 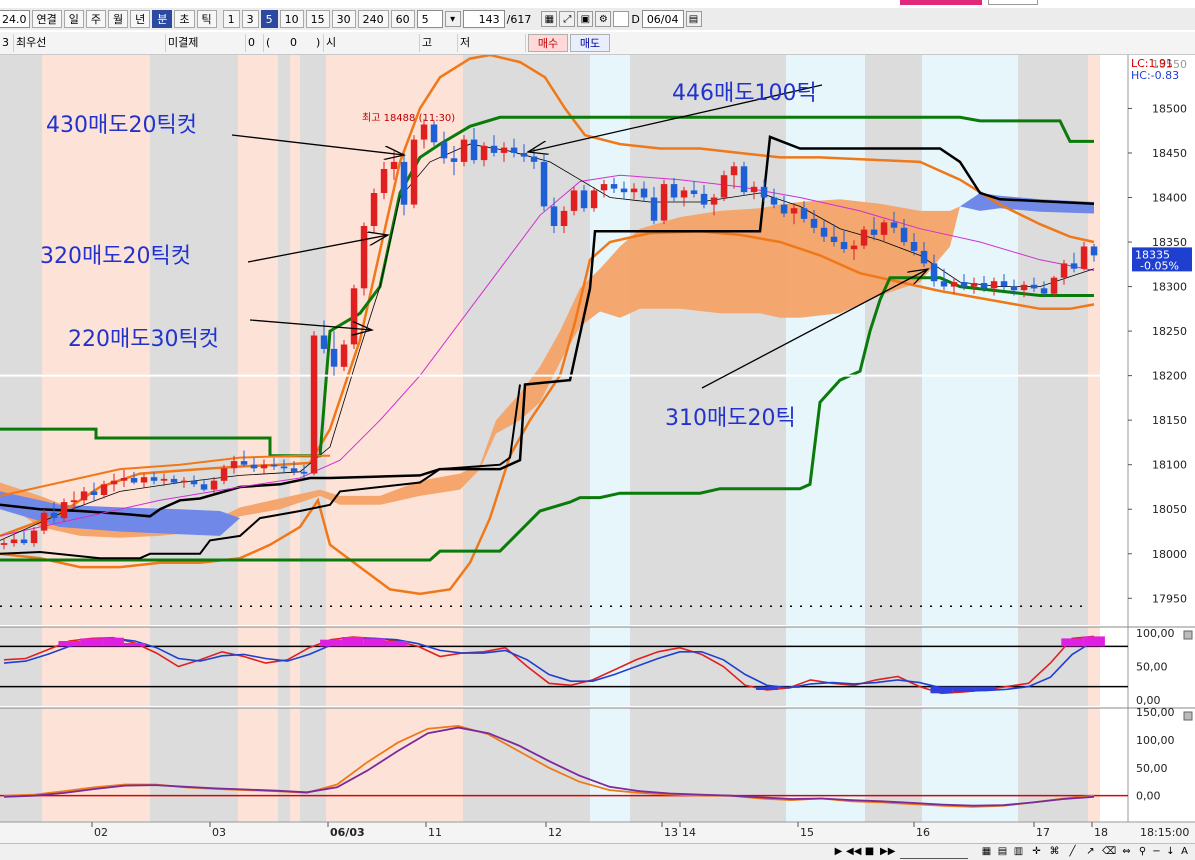 I want to click on tab-year: 년, so click(x=140, y=19).